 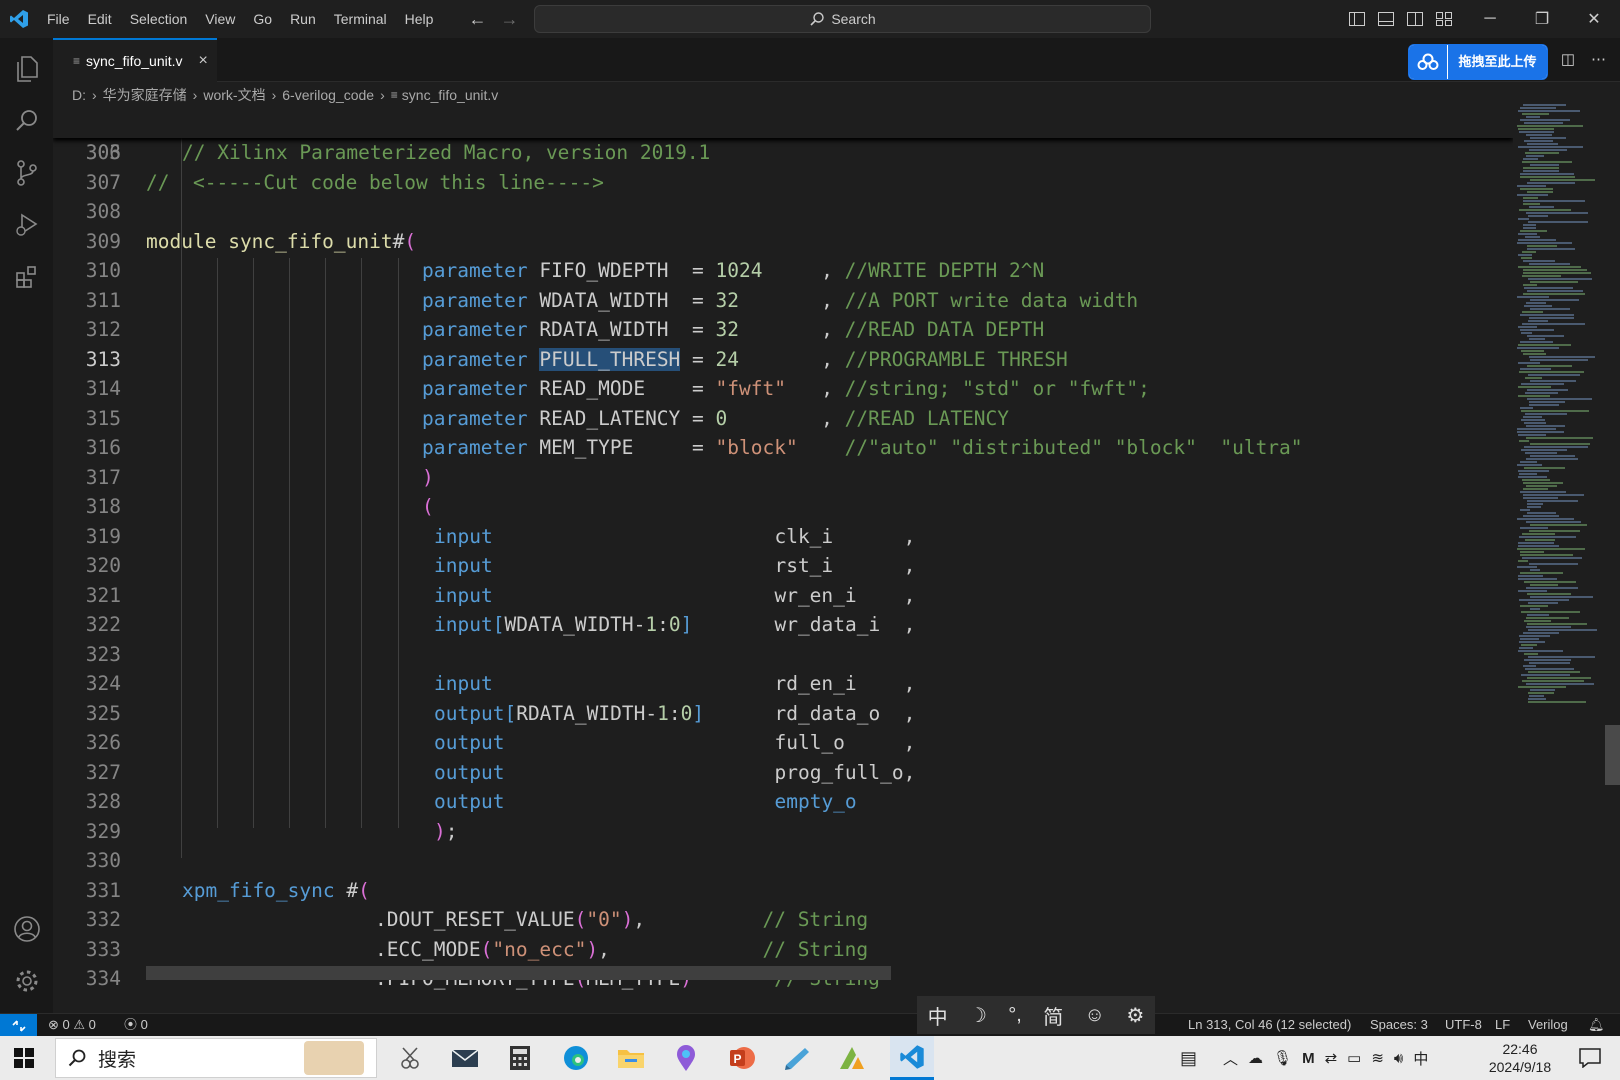 What do you see at coordinates (1399, 1025) in the screenshot?
I see `indentation: Spaces: 3` at bounding box center [1399, 1025].